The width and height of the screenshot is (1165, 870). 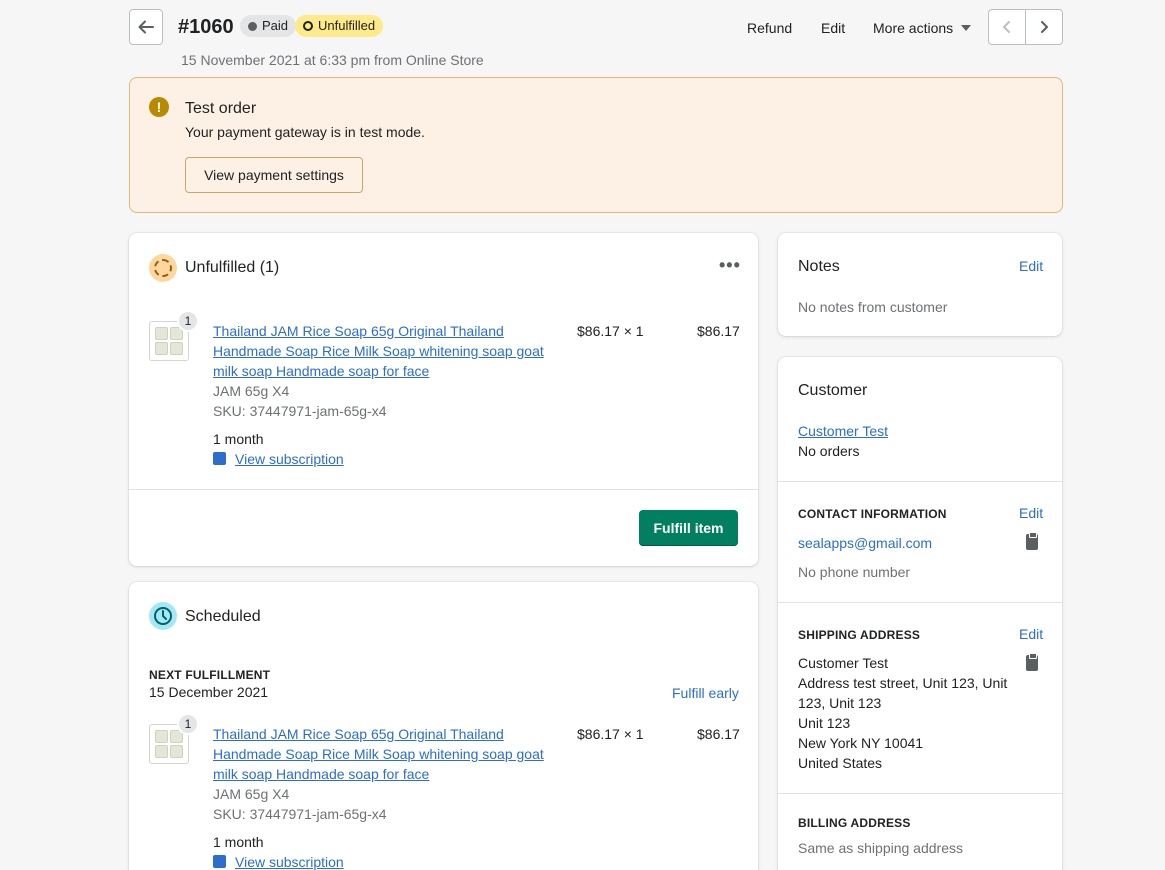 What do you see at coordinates (854, 823) in the screenshot?
I see `billing-heading: BILLING ADDRESS` at bounding box center [854, 823].